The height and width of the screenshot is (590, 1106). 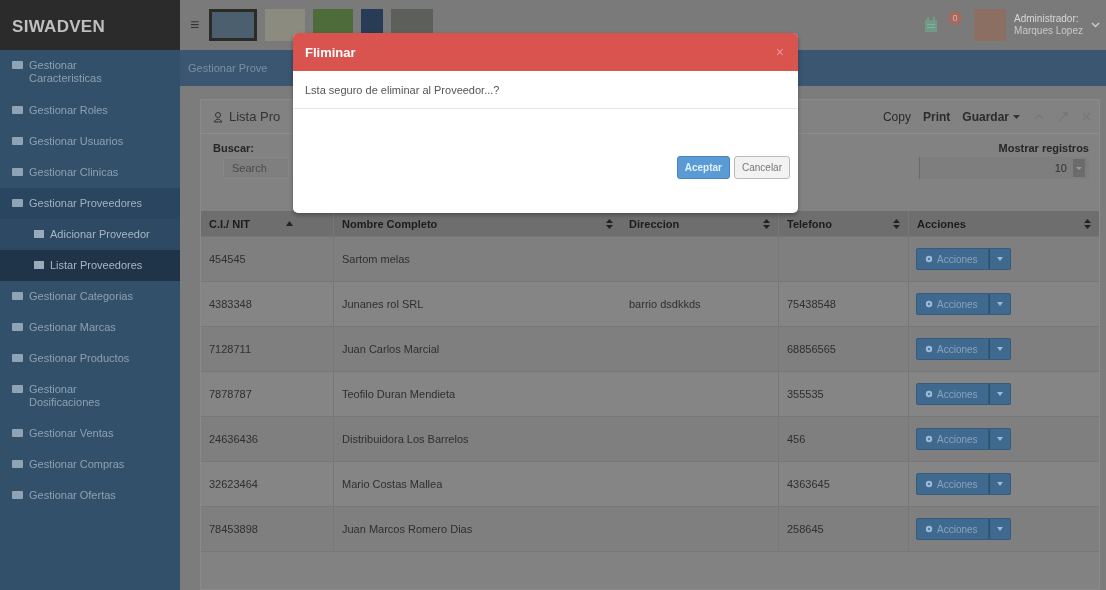 I want to click on table-cell: Mario Costas Mallea, so click(x=392, y=484).